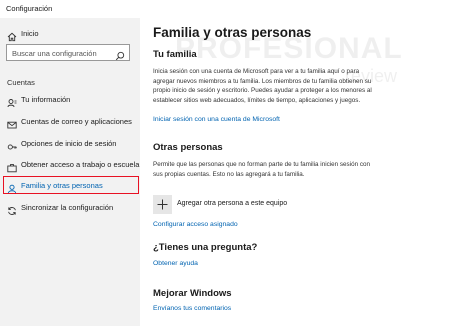 This screenshot has height=326, width=474. I want to click on sidebar-item-label: Inicio, so click(30, 33).